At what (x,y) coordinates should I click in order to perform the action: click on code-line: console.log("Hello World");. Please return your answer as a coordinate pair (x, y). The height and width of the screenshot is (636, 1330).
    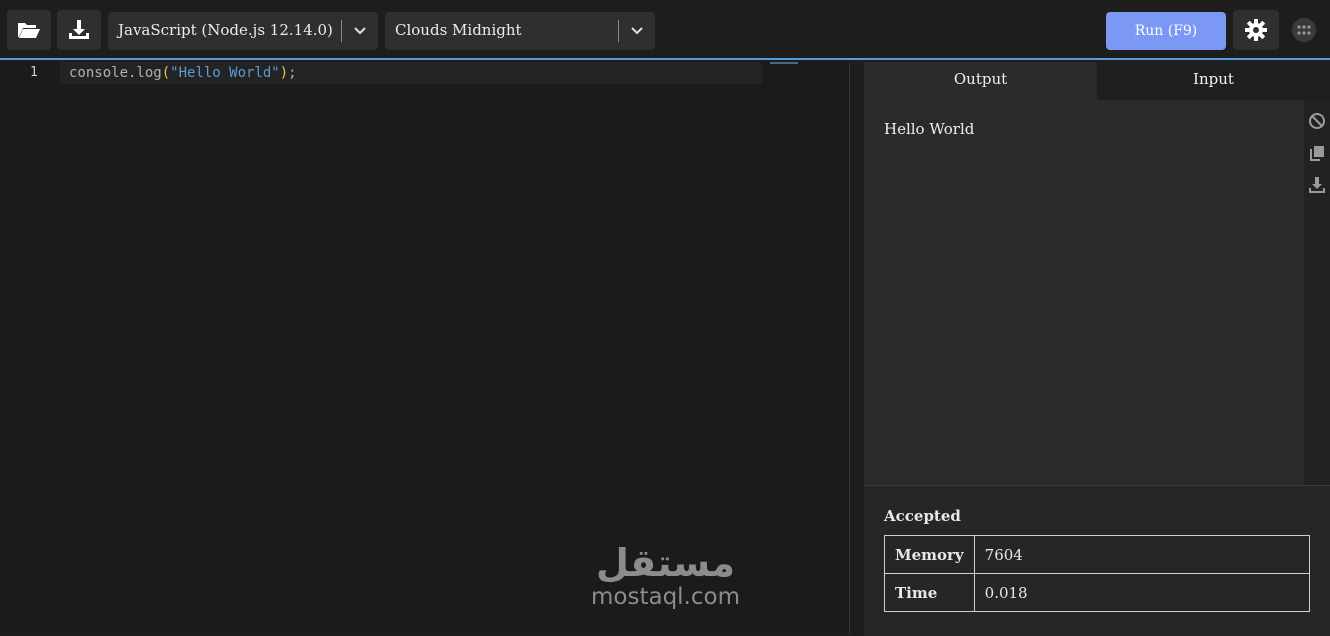
    Looking at the image, I should click on (183, 73).